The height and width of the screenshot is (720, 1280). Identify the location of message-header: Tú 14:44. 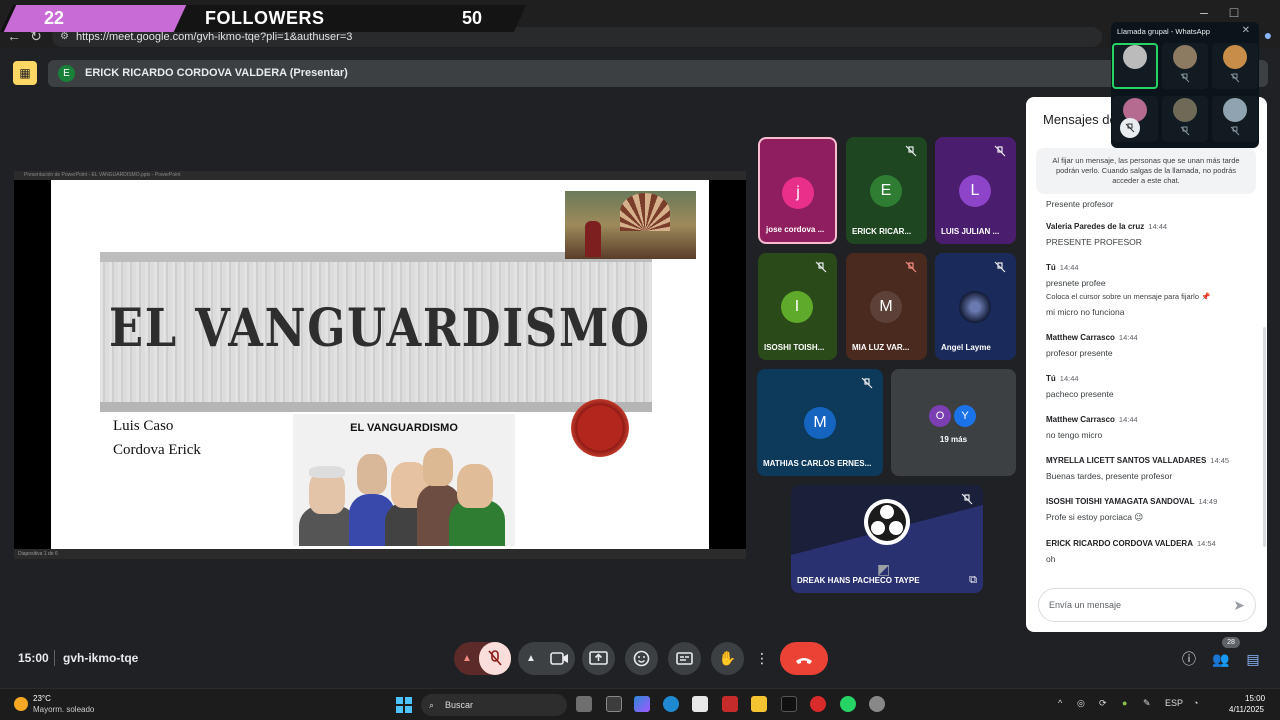
(1151, 378).